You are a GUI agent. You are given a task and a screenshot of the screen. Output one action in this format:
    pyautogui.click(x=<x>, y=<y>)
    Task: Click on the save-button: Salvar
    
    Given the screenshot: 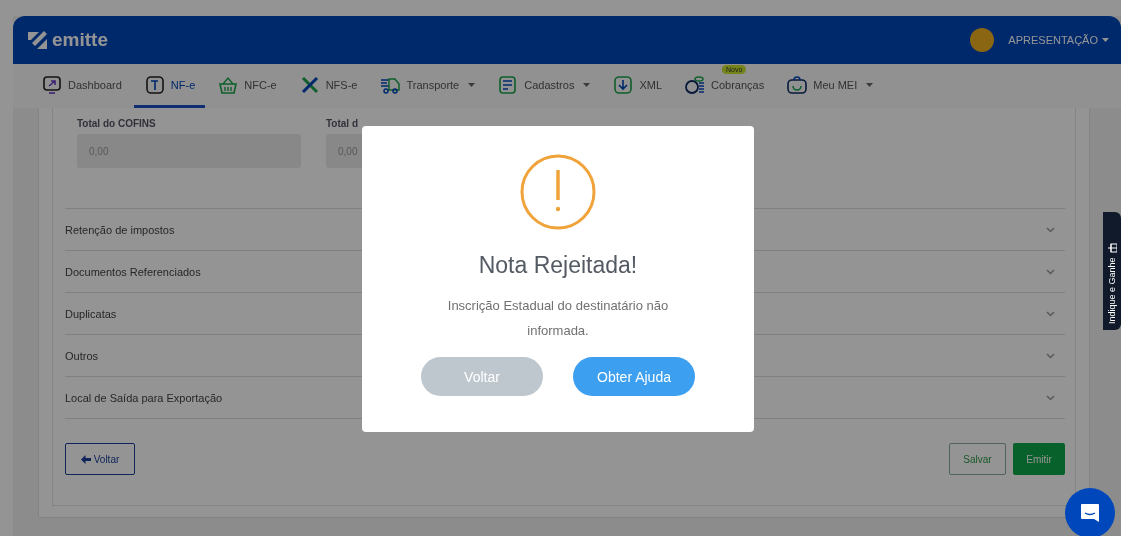 What is the action you would take?
    pyautogui.click(x=977, y=459)
    